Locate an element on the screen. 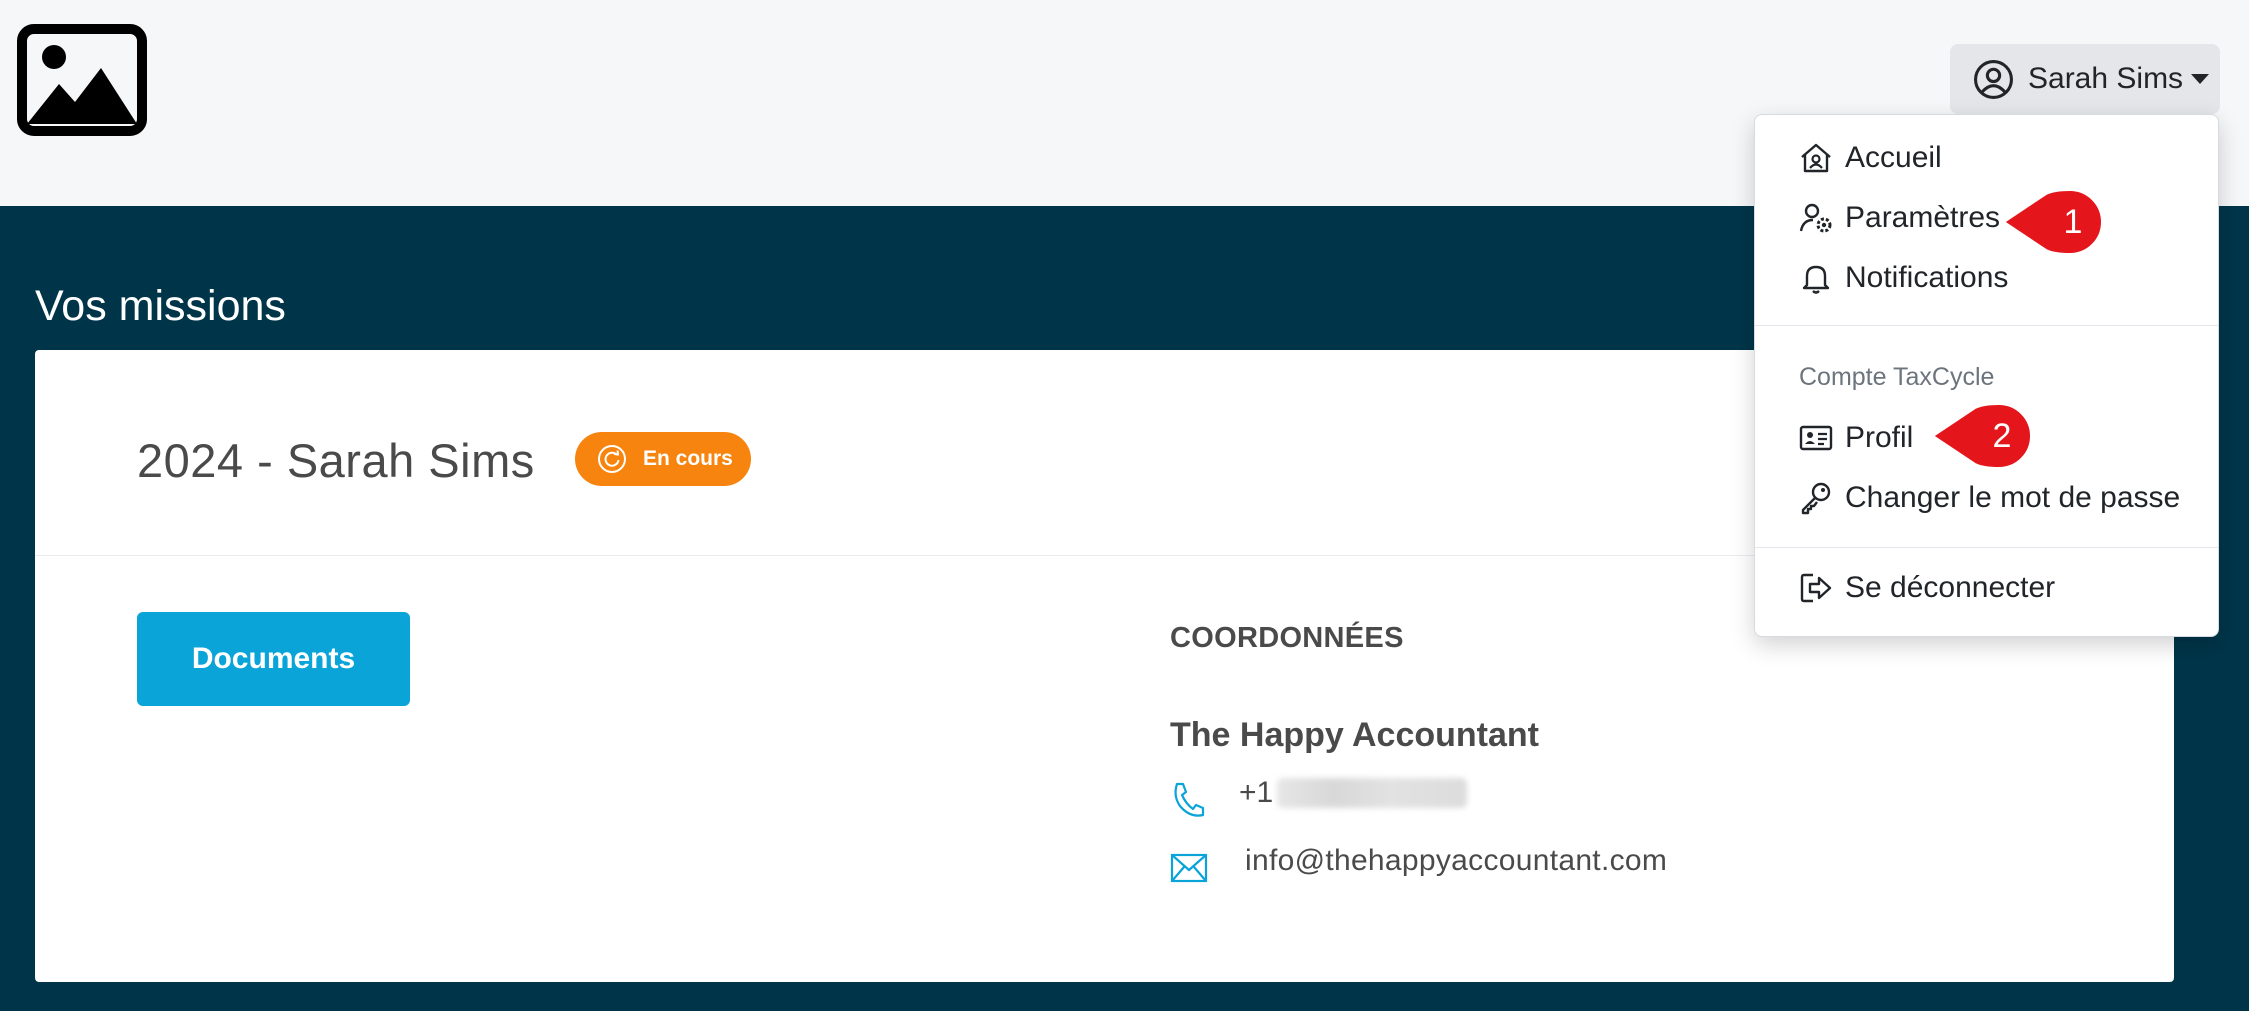 The width and height of the screenshot is (2249, 1011). user-menu-button: Sarah Sims is located at coordinates (2085, 79).